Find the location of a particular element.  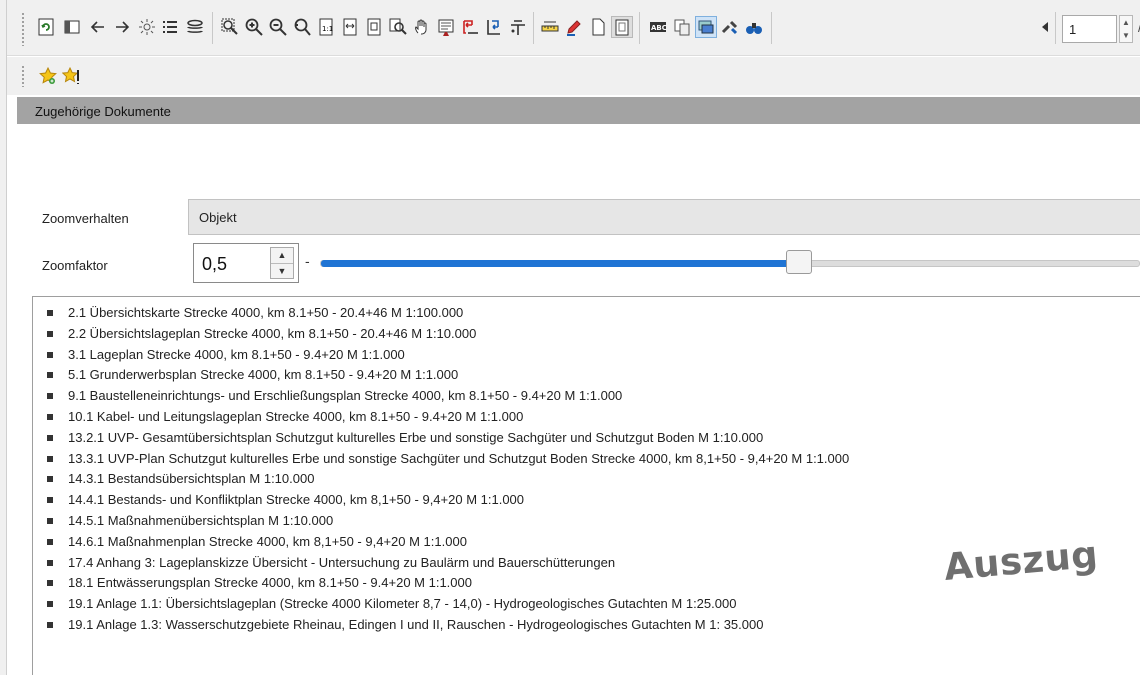

previous-page-icon is located at coordinates (1046, 27).